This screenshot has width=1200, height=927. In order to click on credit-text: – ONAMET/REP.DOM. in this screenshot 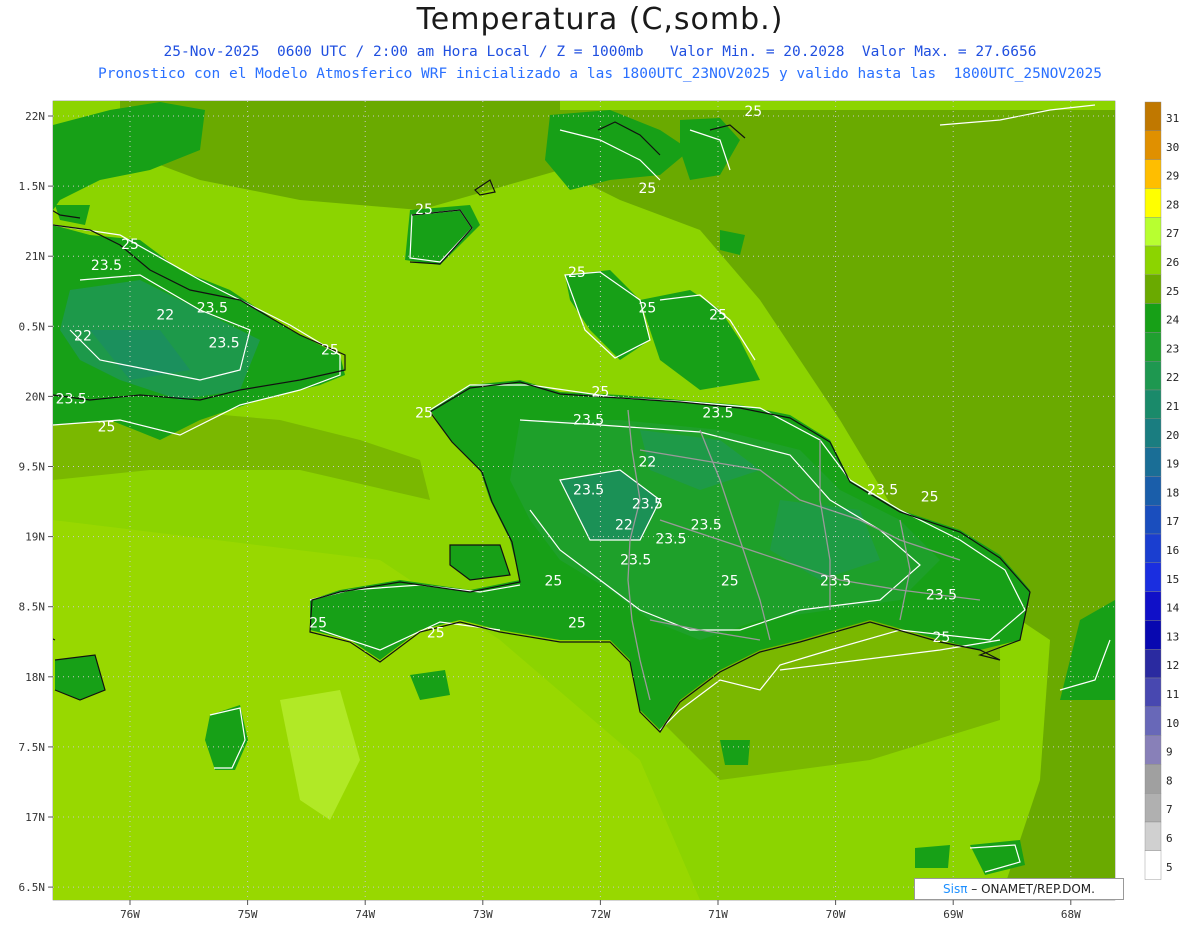, I will do `click(1033, 889)`.